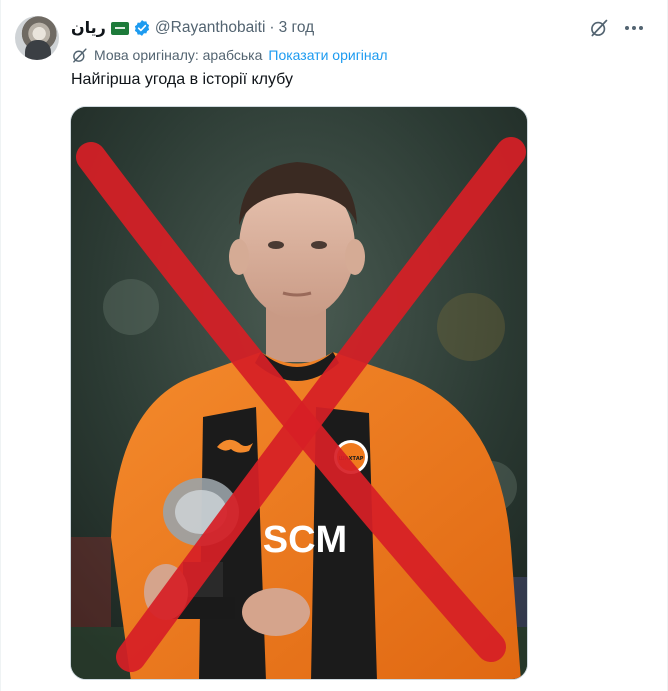 The image size is (668, 691). I want to click on show-original-link: Показати оригінал, so click(327, 55).